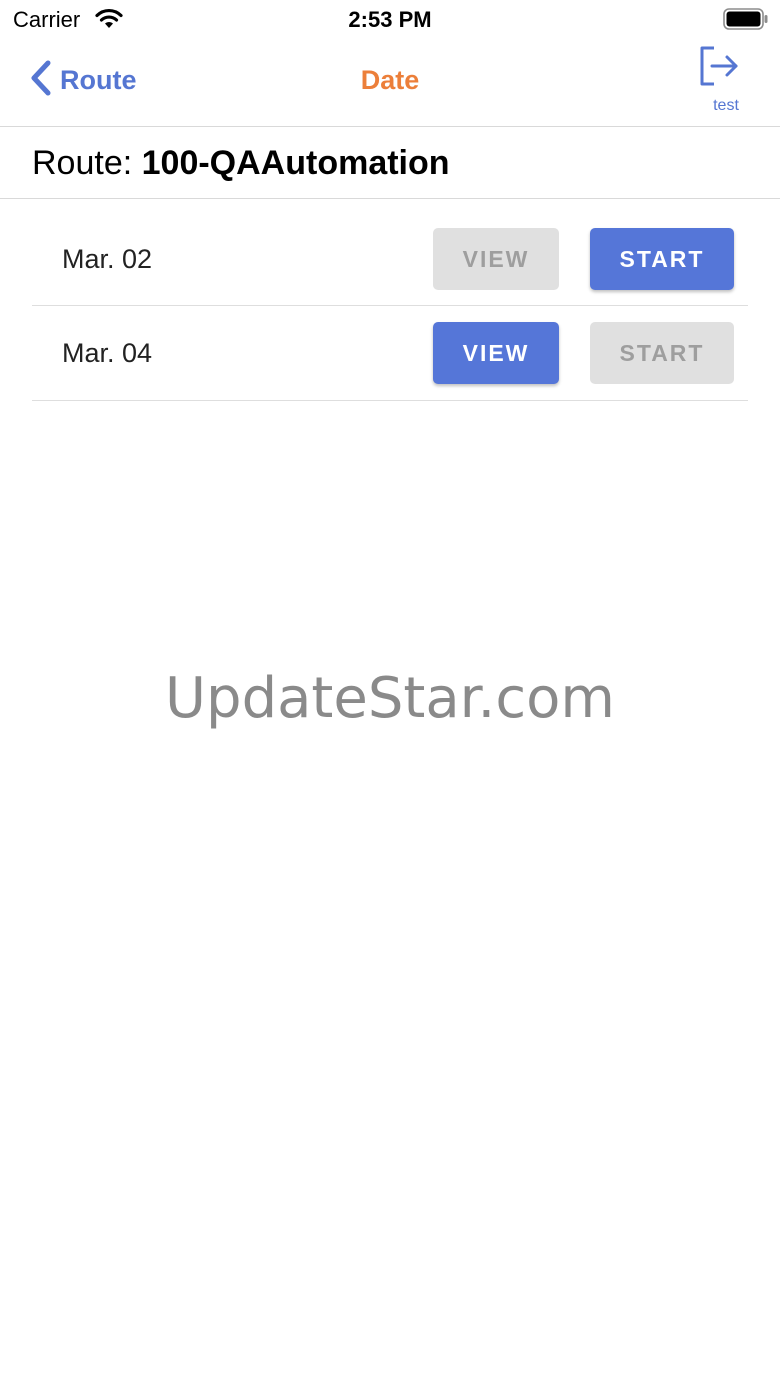 Image resolution: width=780 pixels, height=1387 pixels. Describe the element at coordinates (390, 698) in the screenshot. I see `watermark: UpdateStar.com` at that location.